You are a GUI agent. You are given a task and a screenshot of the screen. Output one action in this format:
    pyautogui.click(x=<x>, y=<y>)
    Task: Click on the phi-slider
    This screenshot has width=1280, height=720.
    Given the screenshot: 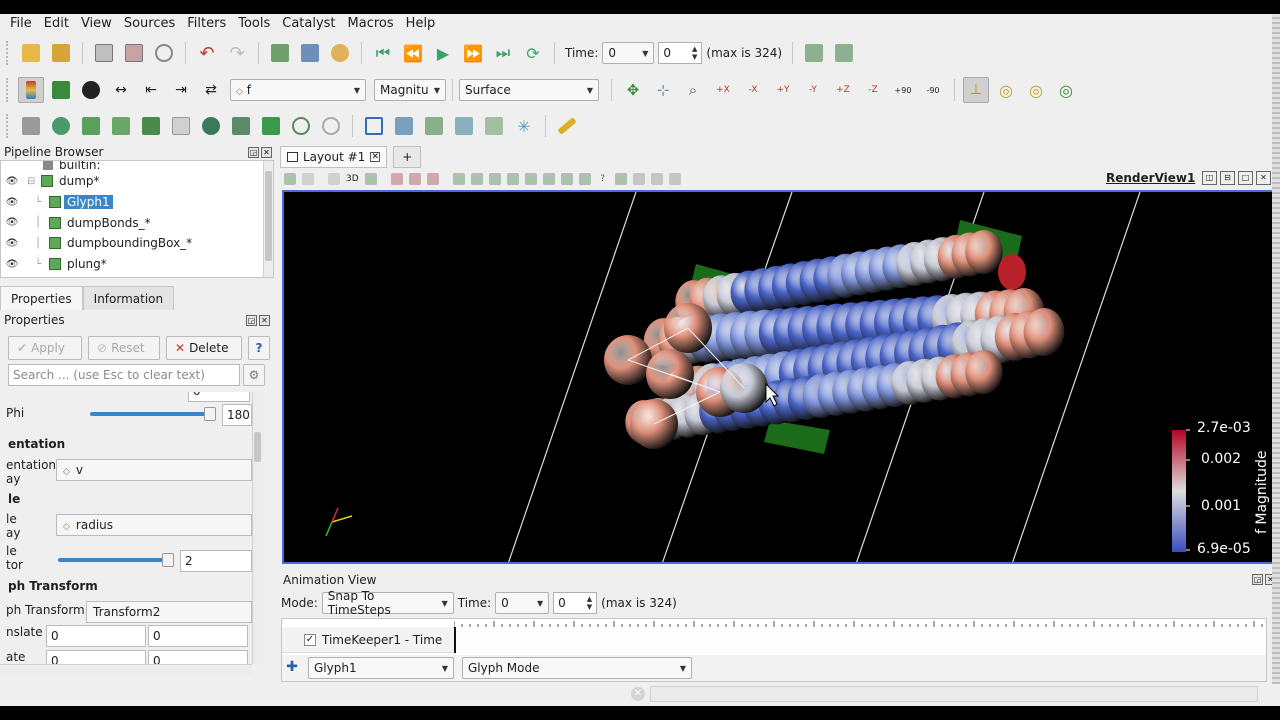 What is the action you would take?
    pyautogui.click(x=152, y=414)
    